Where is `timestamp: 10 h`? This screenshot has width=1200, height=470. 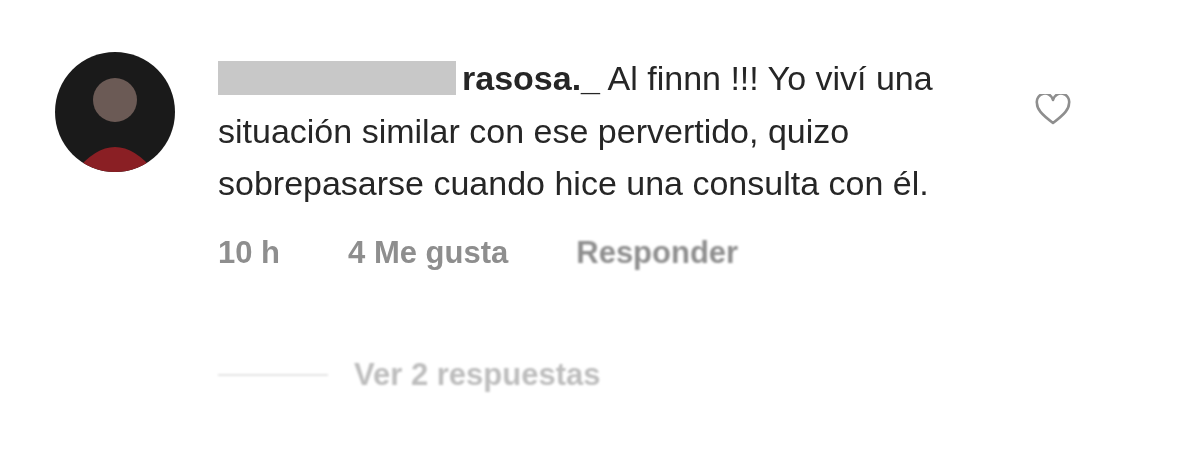
timestamp: 10 h is located at coordinates (249, 252).